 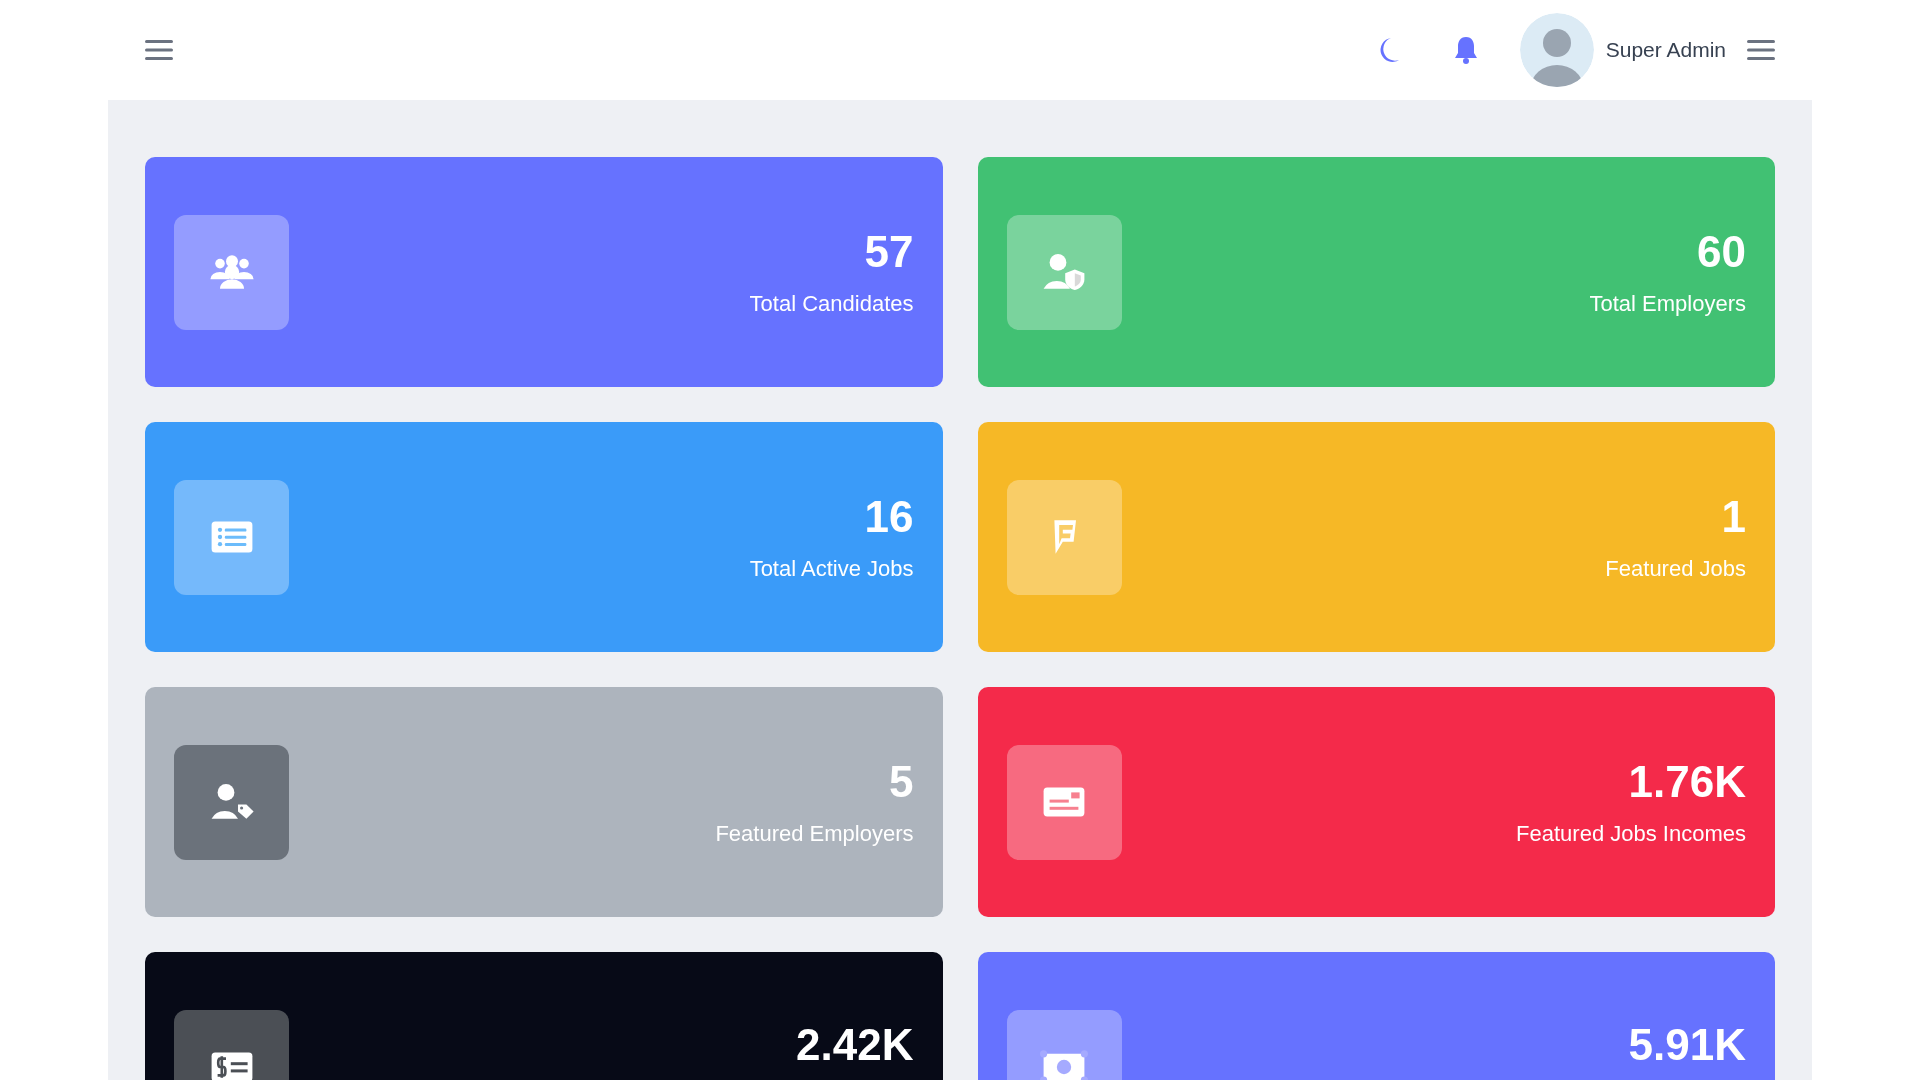 What do you see at coordinates (1667, 304) in the screenshot?
I see `stat-label: Total Employers` at bounding box center [1667, 304].